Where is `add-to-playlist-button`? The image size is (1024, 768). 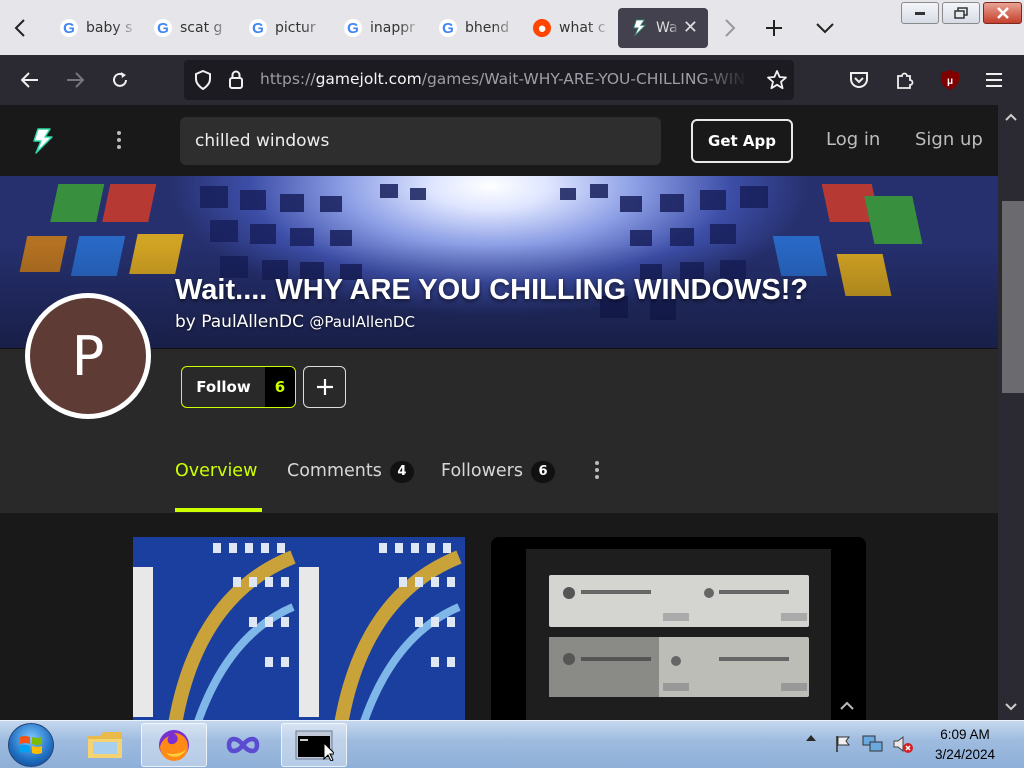 add-to-playlist-button is located at coordinates (324, 387).